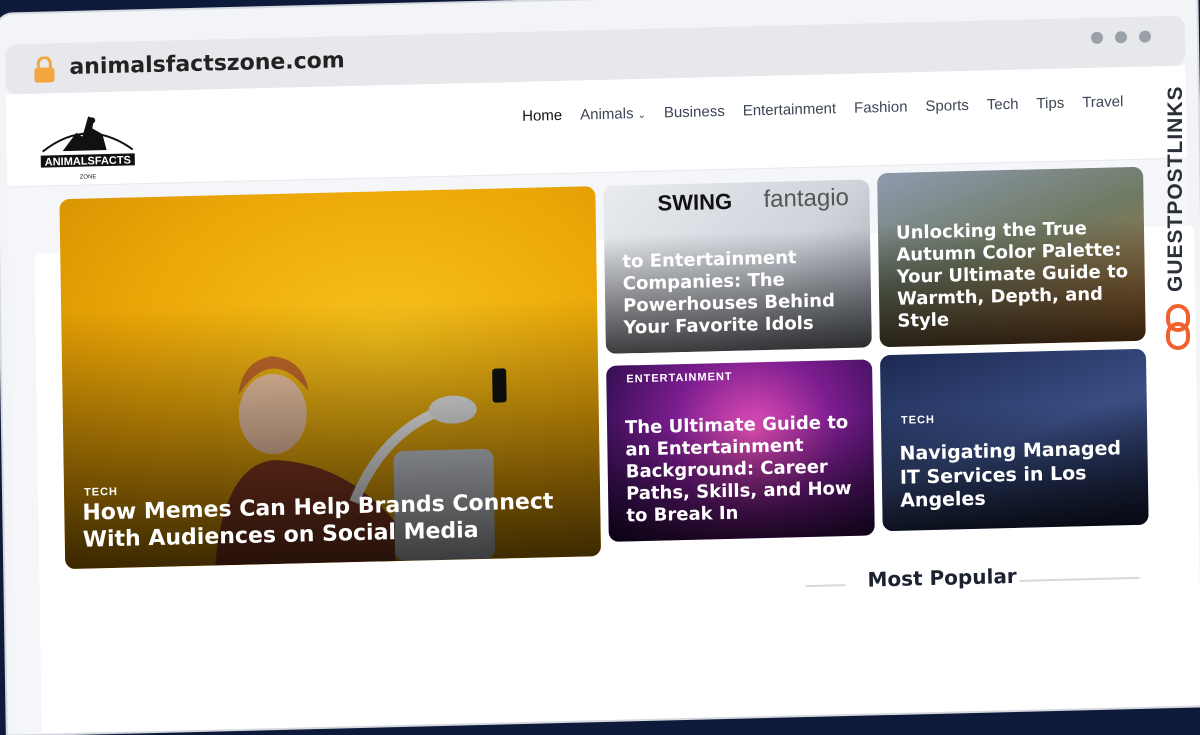  I want to click on chevron-down-icon: ⌄, so click(642, 115).